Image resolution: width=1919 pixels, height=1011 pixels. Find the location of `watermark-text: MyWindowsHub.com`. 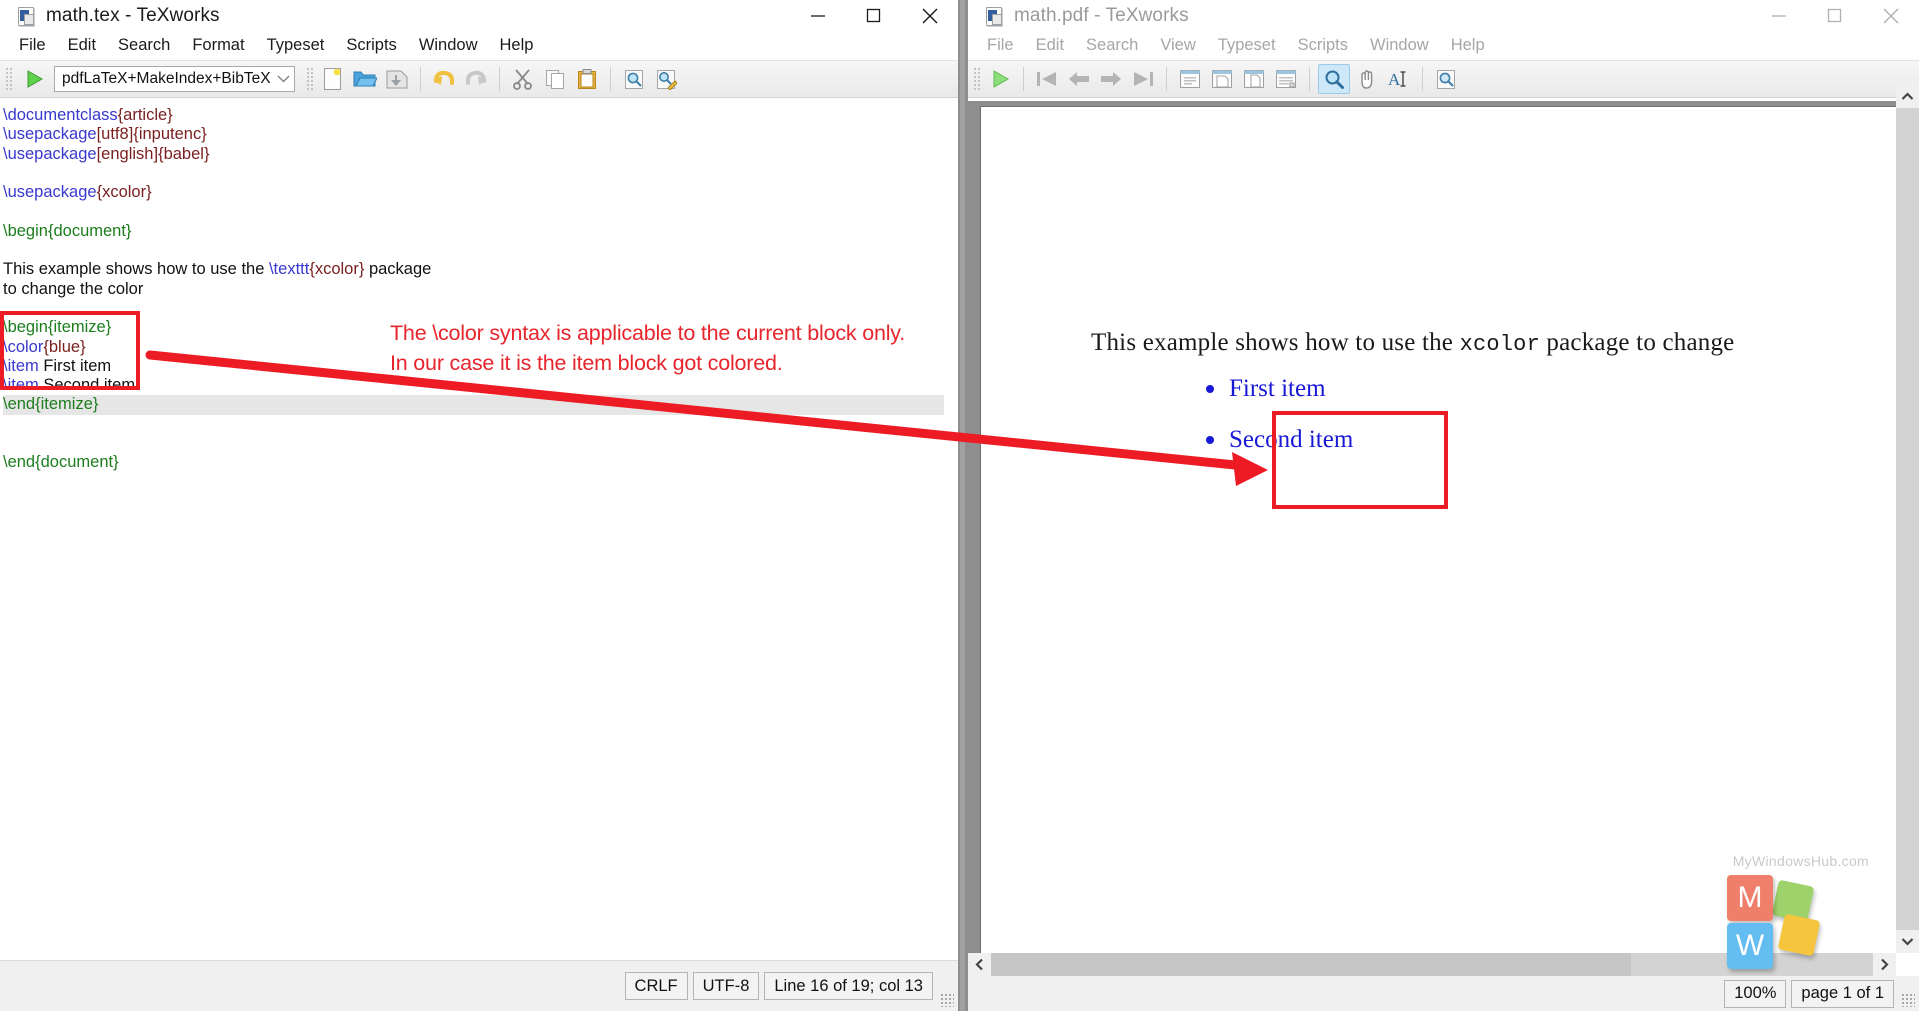

watermark-text: MyWindowsHub.com is located at coordinates (1800, 861).